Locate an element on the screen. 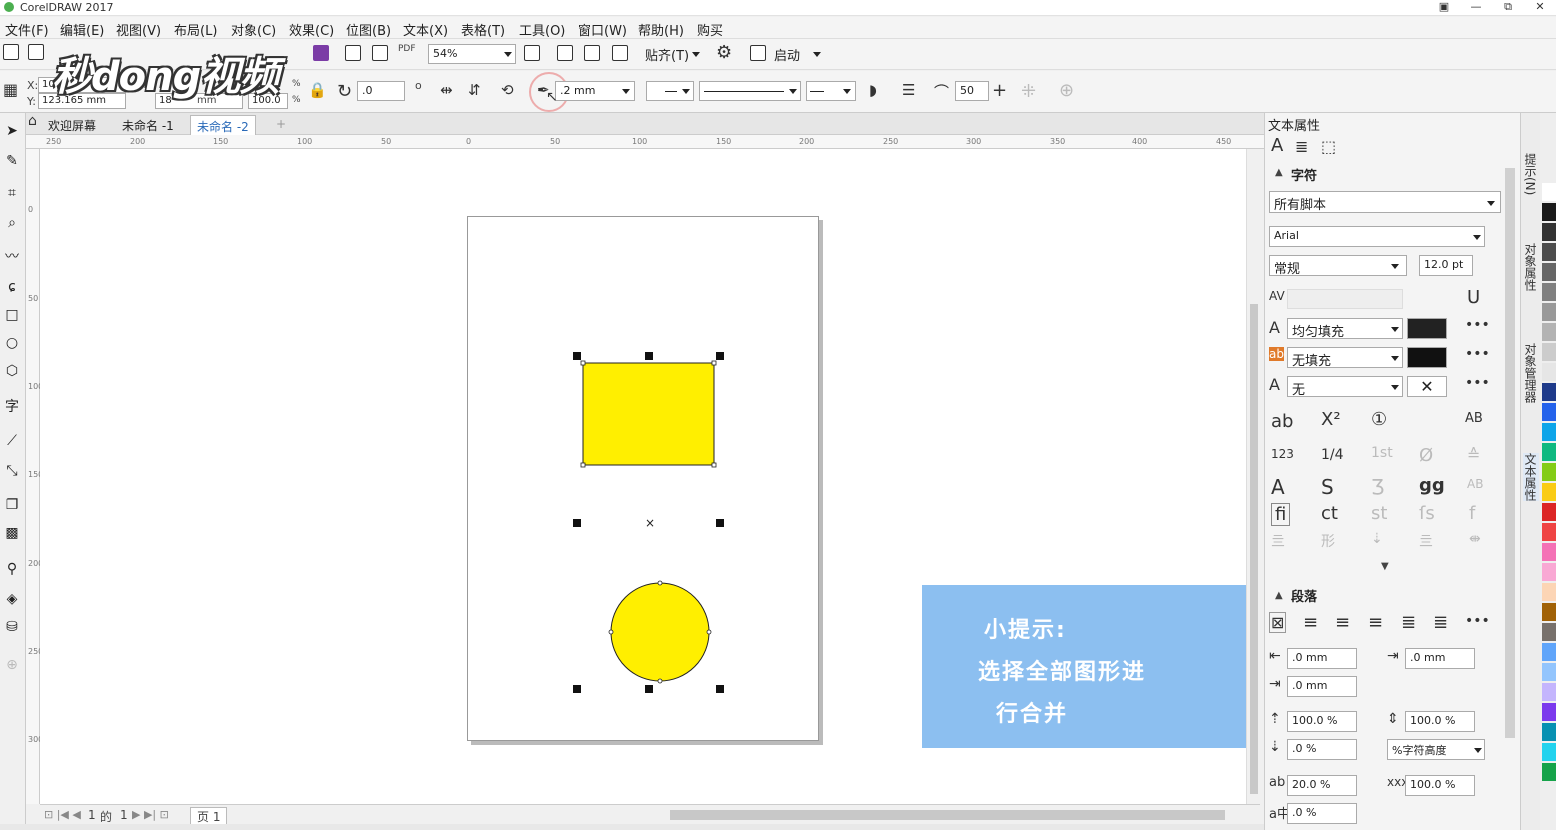 This screenshot has height=830, width=1556. underline-icon: U is located at coordinates (1473, 297).